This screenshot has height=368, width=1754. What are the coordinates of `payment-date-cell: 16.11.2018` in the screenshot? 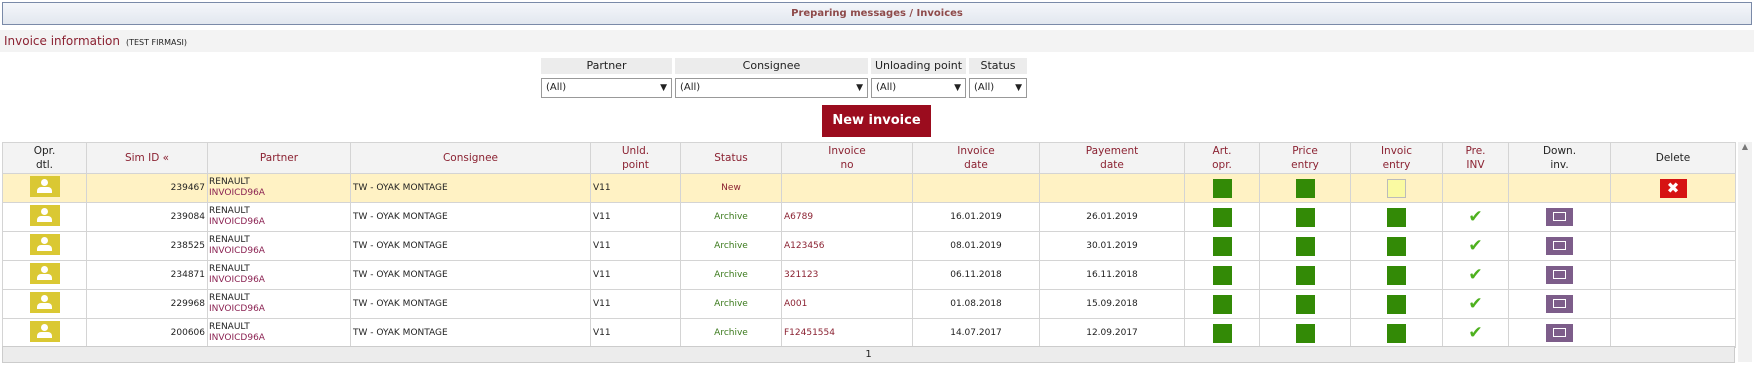 It's located at (1112, 275).